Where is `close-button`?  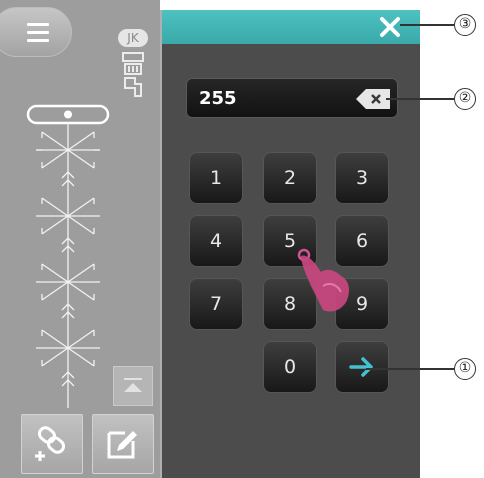
close-button is located at coordinates (390, 27).